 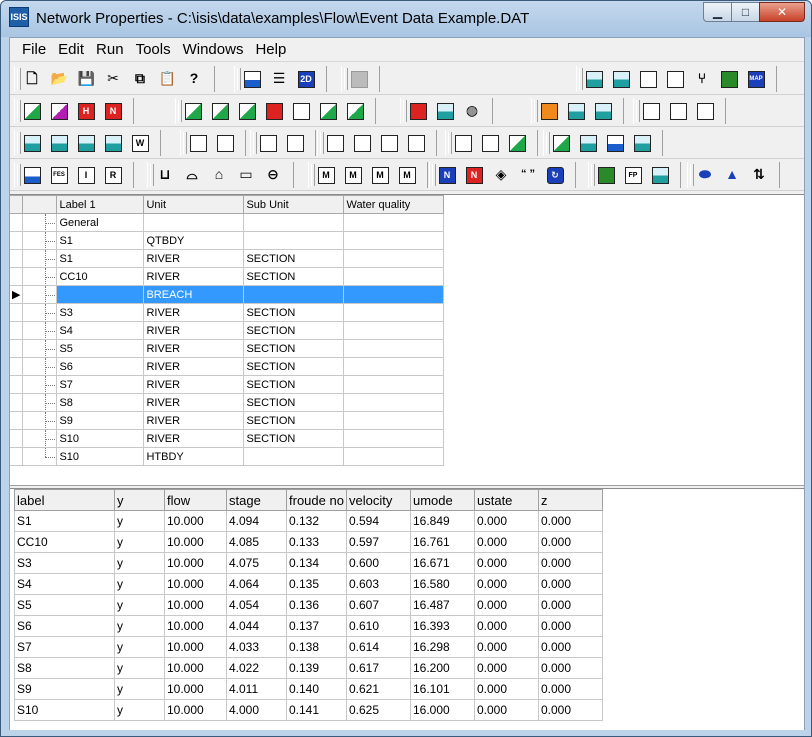 I want to click on results-cell: S8, so click(x=64, y=668).